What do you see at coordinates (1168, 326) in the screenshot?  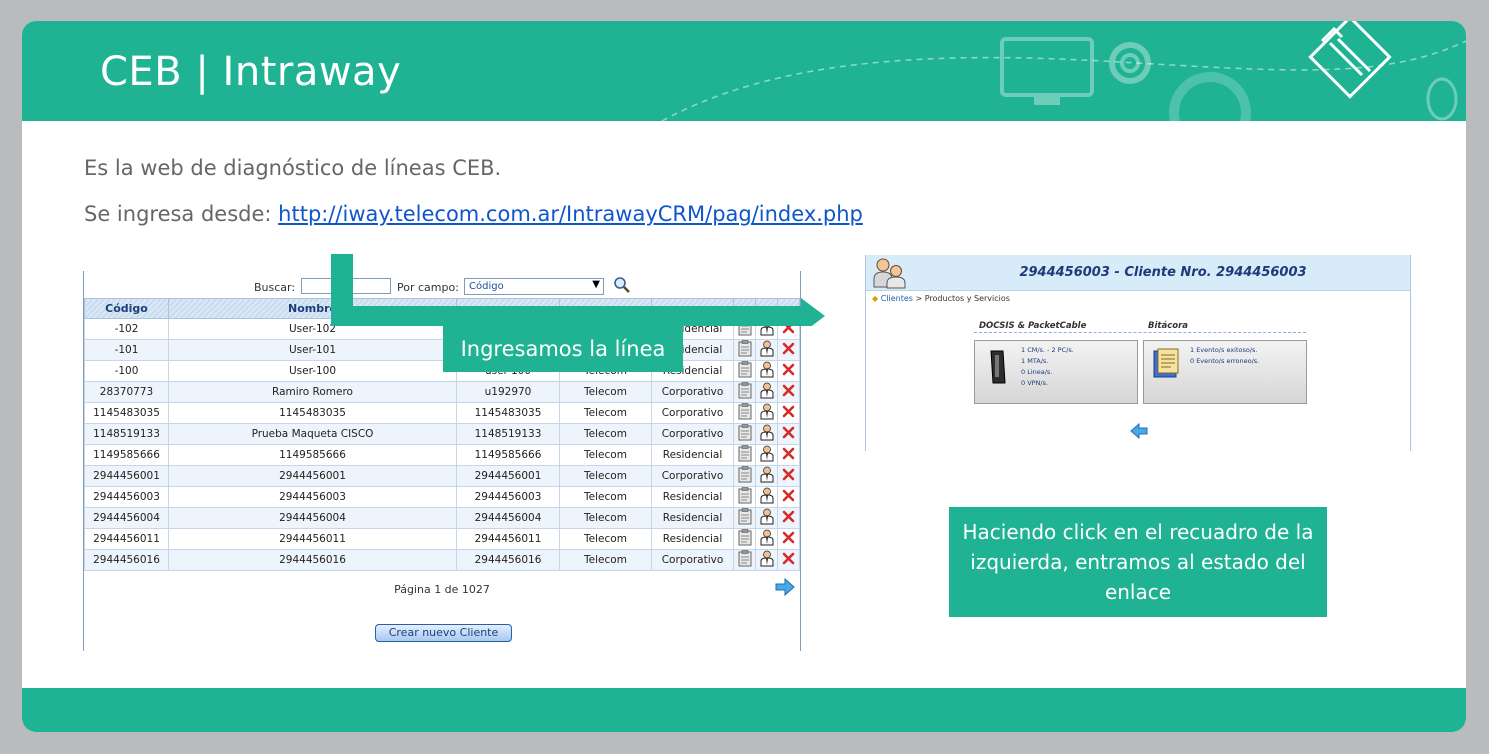 I see `section-bitacora-title: Bitácora` at bounding box center [1168, 326].